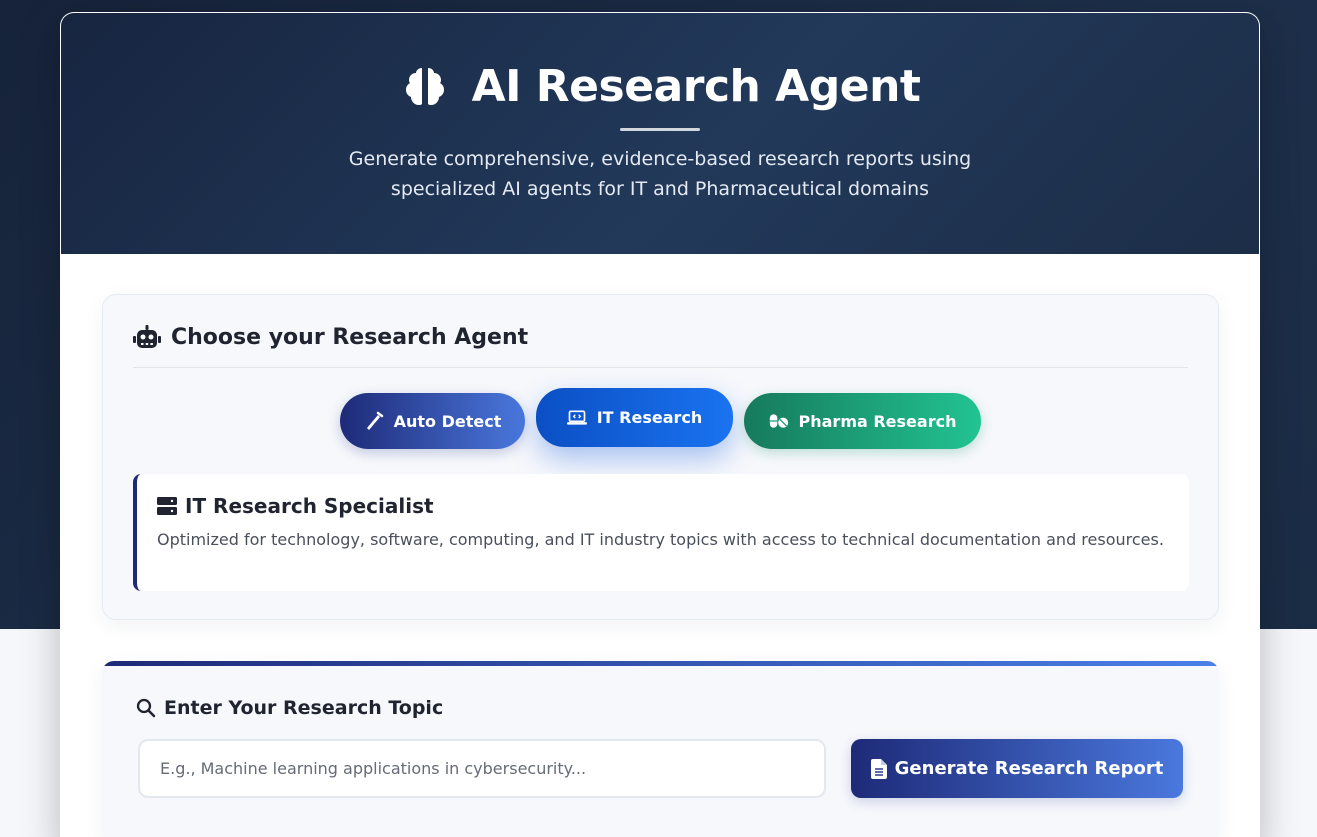  Describe the element at coordinates (1029, 768) in the screenshot. I see `generate-report-label: Generate Research Report` at that location.